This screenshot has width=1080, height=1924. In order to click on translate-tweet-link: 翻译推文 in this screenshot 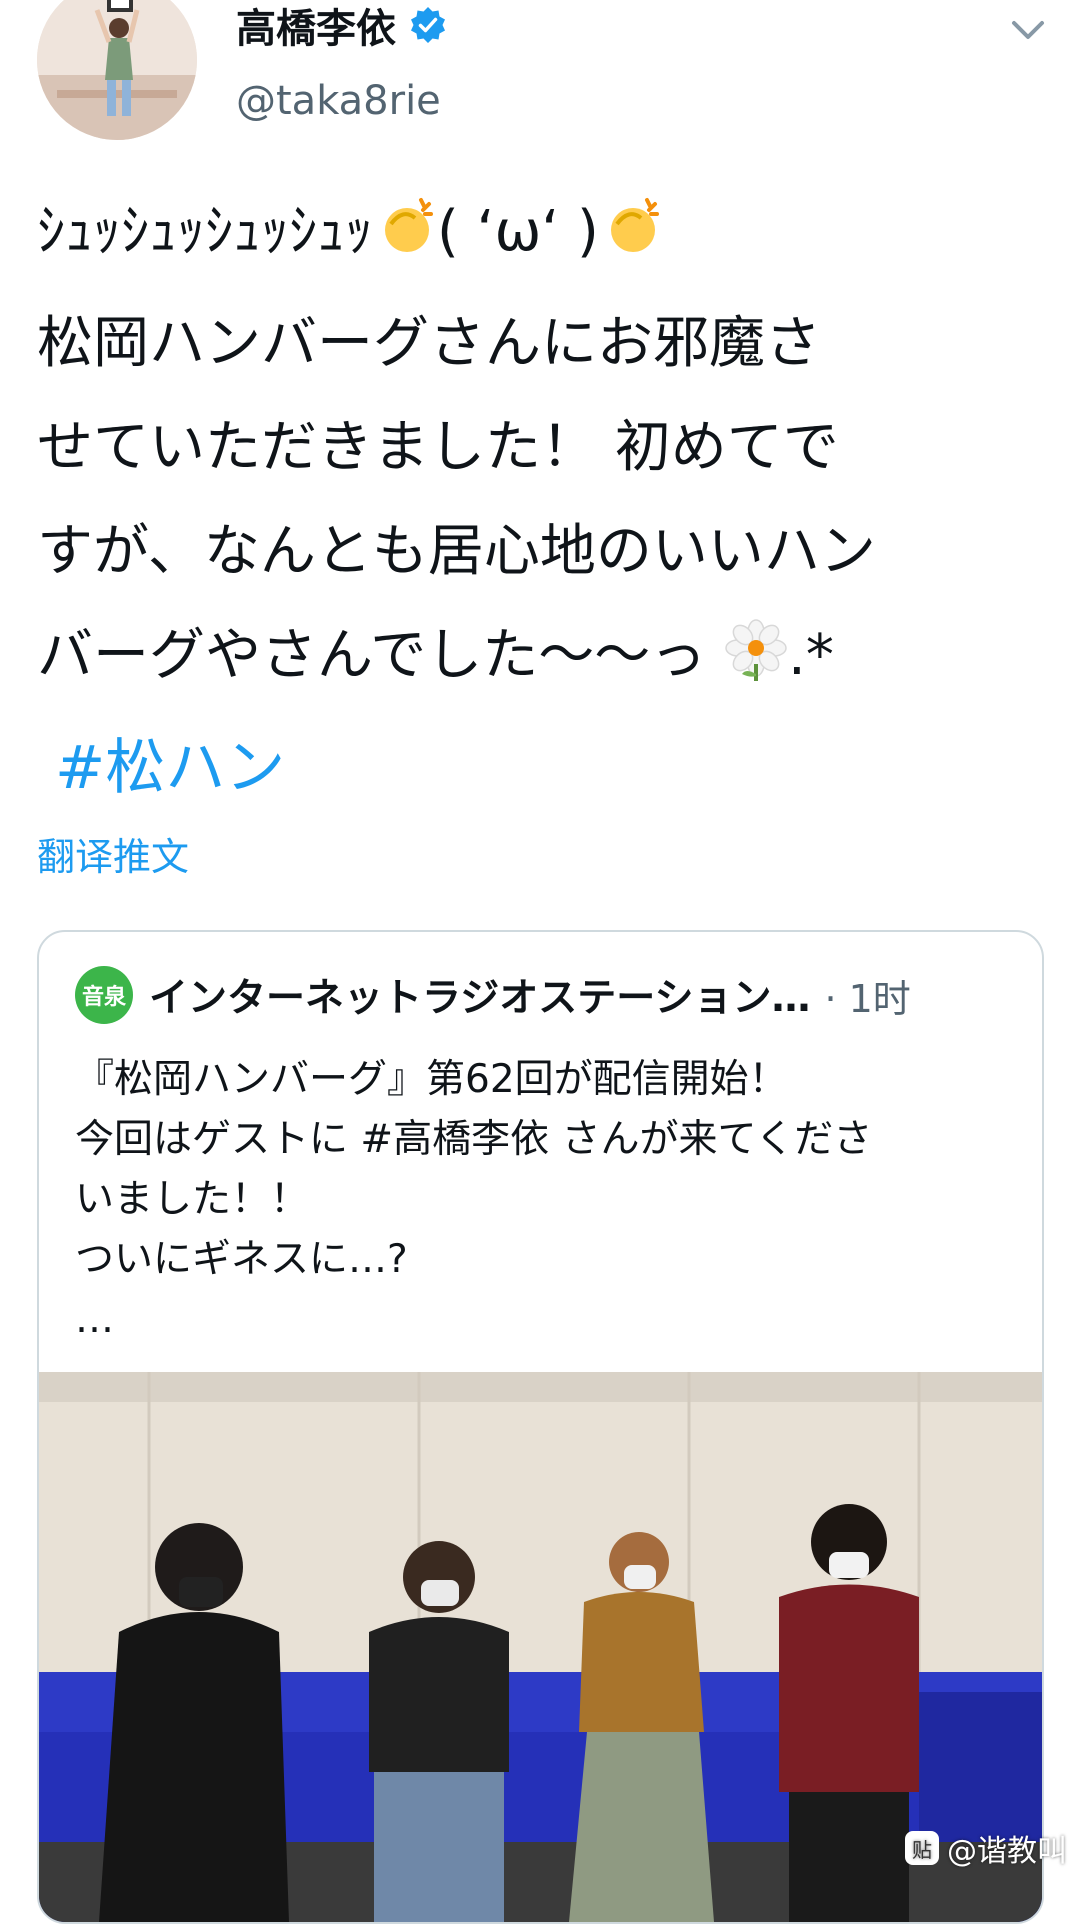, I will do `click(113, 853)`.